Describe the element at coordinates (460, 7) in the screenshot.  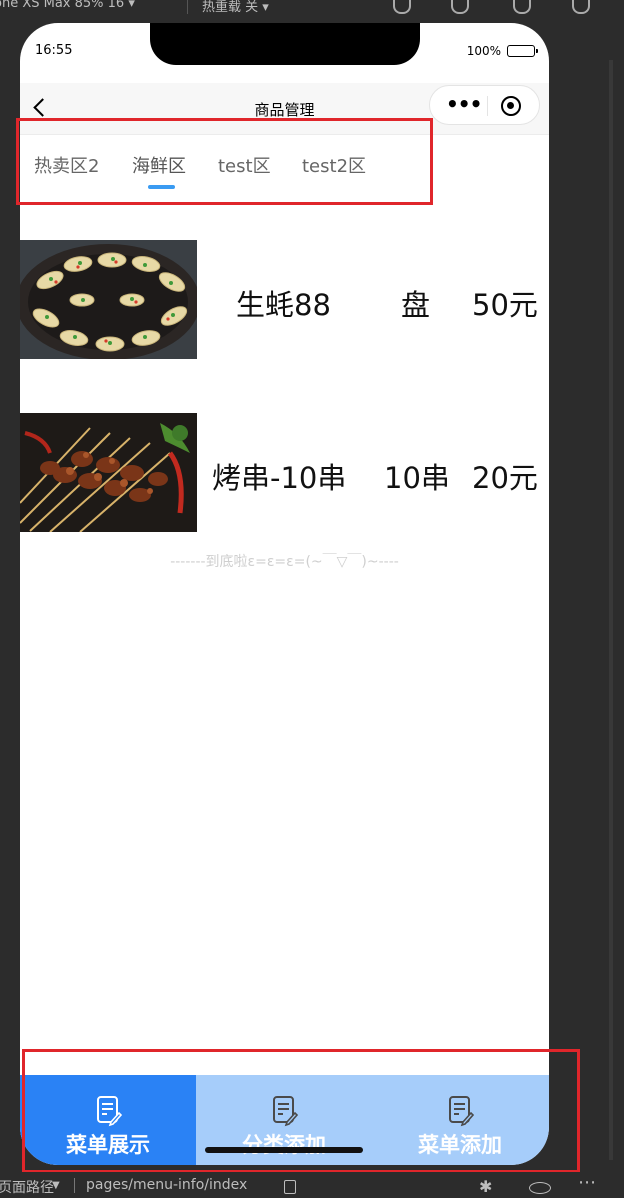
I see `stop-icon` at that location.